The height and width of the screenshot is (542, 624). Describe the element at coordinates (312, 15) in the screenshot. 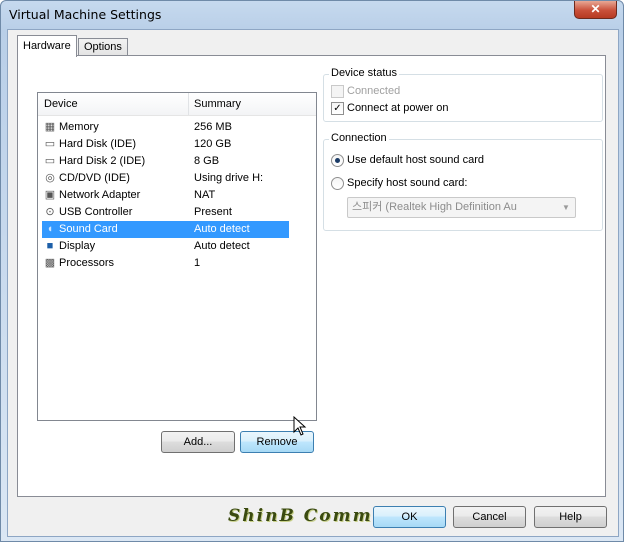

I see `title-bar: Virtual Machine Settings ✕` at that location.